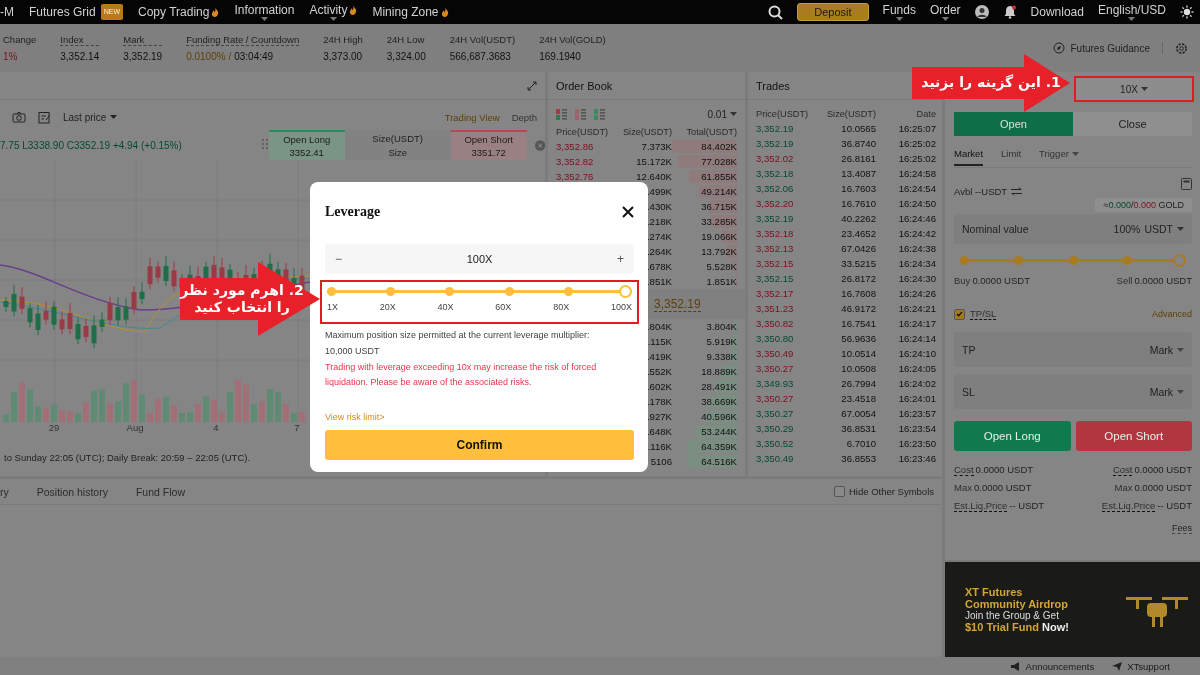 This screenshot has height=675, width=1200. What do you see at coordinates (575, 176) in the screenshot?
I see `ask-price: 3,352.76` at bounding box center [575, 176].